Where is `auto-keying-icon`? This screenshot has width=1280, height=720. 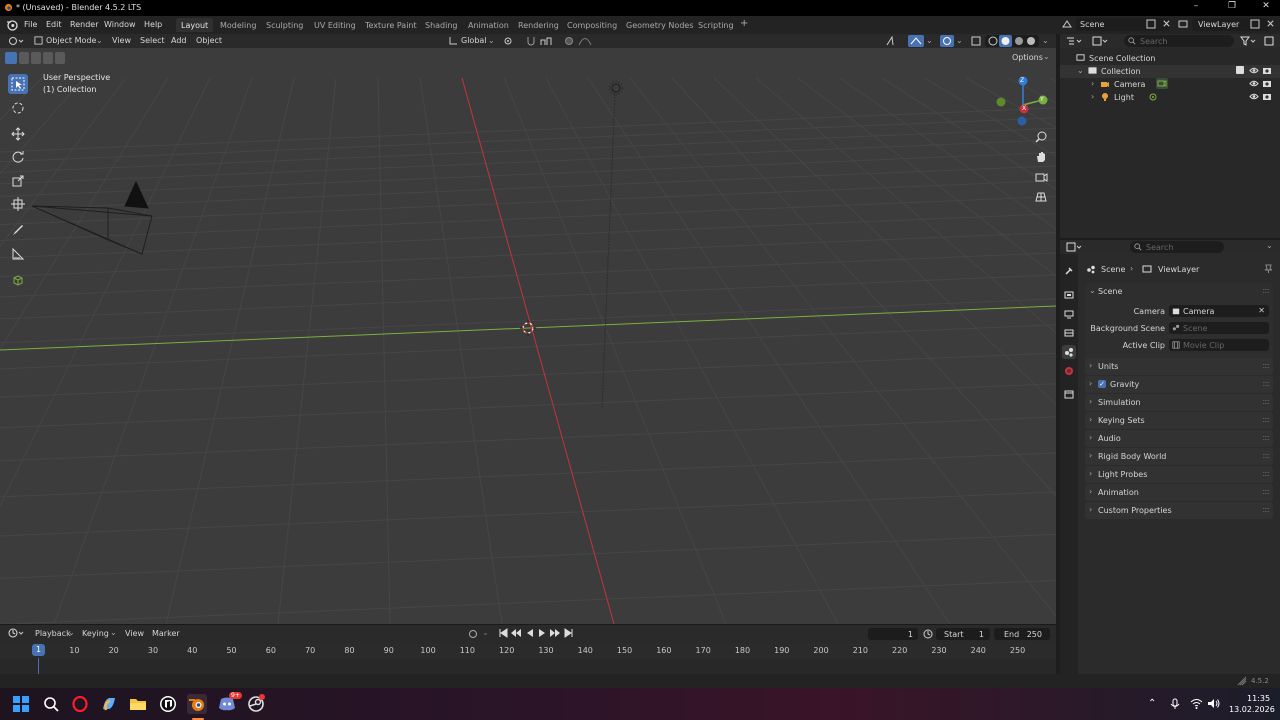 auto-keying-icon is located at coordinates (473, 634).